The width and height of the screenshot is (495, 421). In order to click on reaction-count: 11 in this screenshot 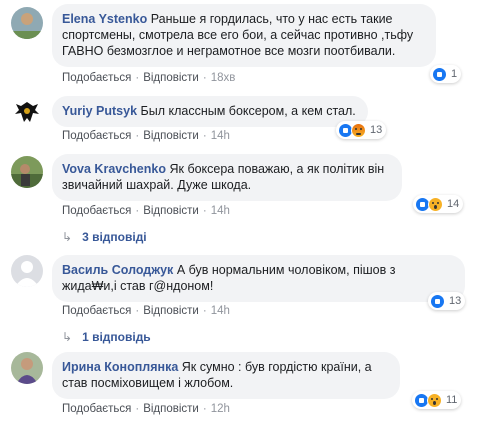, I will do `click(452, 400)`.